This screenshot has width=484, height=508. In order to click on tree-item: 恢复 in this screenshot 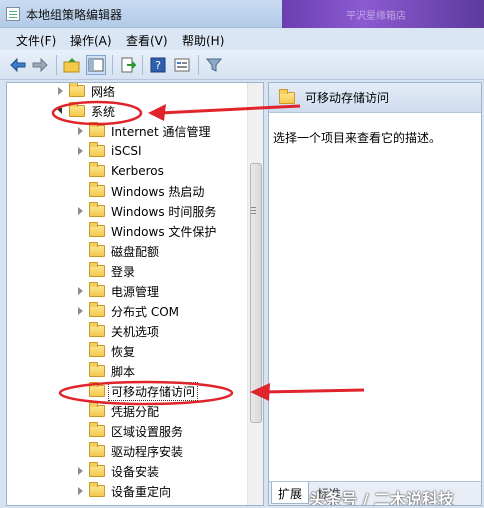, I will do `click(105, 351)`.